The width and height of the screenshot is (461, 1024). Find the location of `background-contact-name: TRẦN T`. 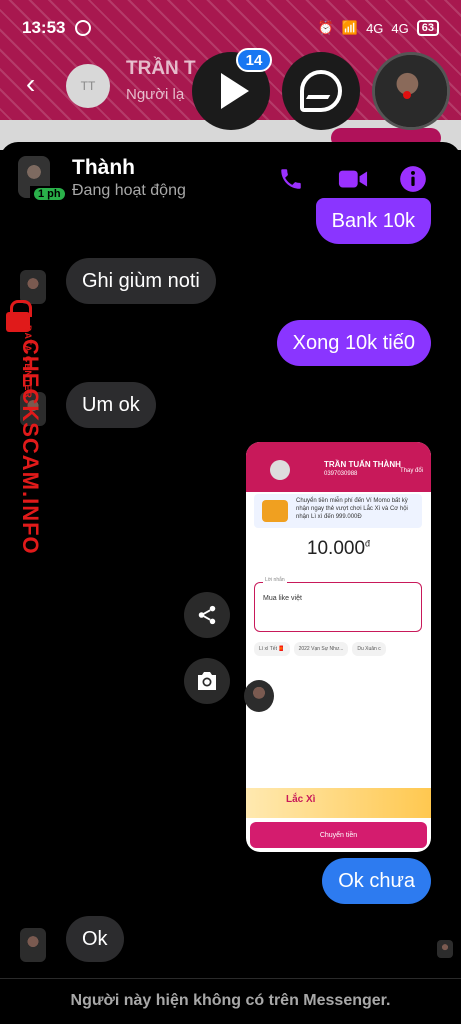

background-contact-name: TRẦN T is located at coordinates (161, 68).